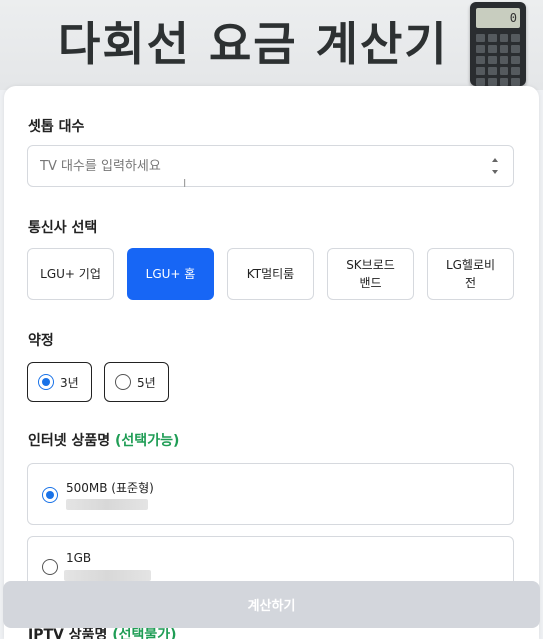  I want to click on header-banner: 다회선 요금 계산기 0, so click(271, 45).